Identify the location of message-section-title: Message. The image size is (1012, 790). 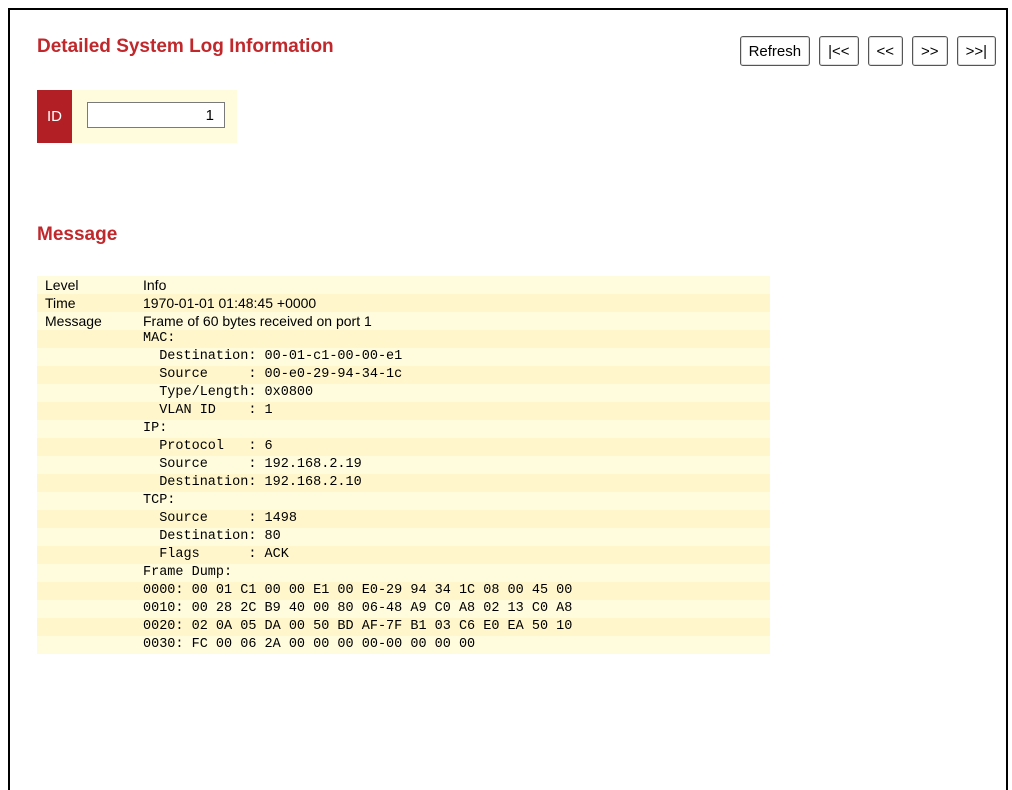
(77, 234).